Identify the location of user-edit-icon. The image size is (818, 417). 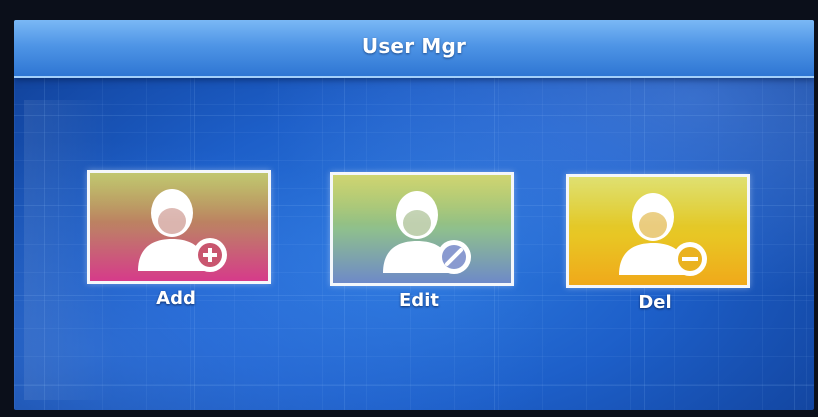
(427, 232).